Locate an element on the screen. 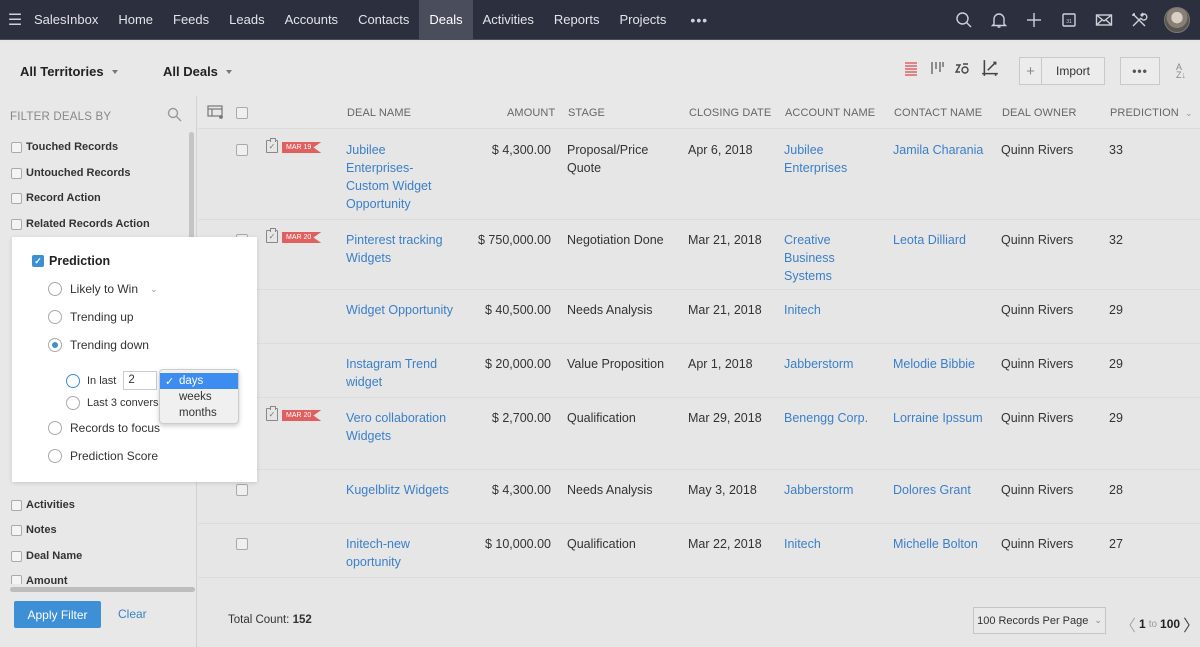 The image size is (1200, 647). header-stage: STAGE is located at coordinates (586, 113).